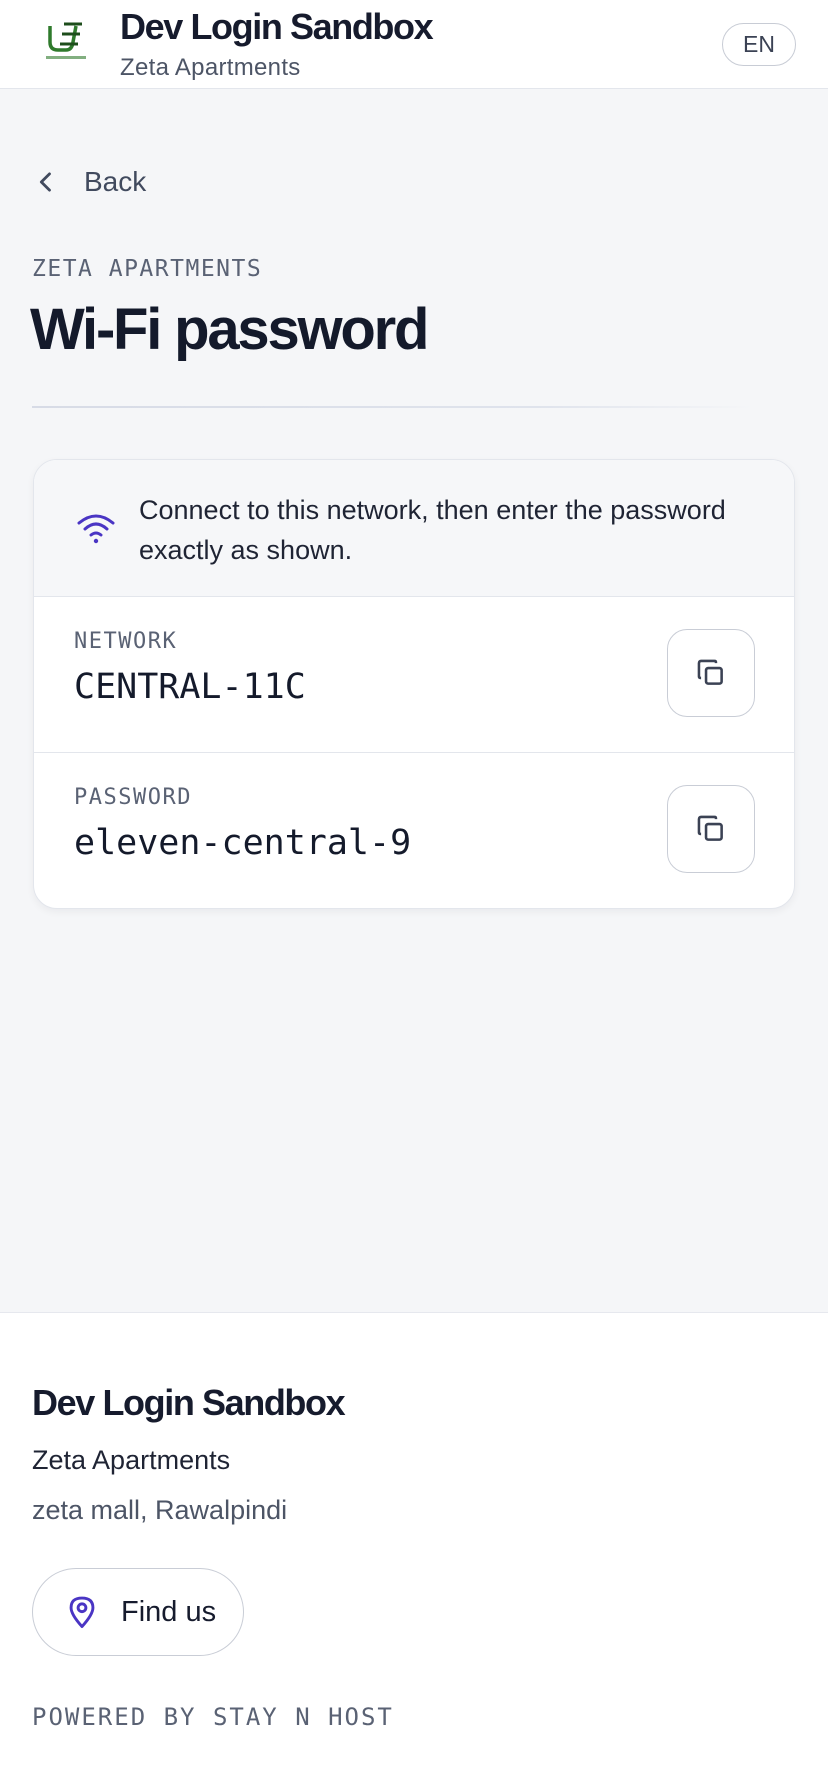 This screenshot has height=1792, width=828. I want to click on password-value: eleven-central-9, so click(243, 843).